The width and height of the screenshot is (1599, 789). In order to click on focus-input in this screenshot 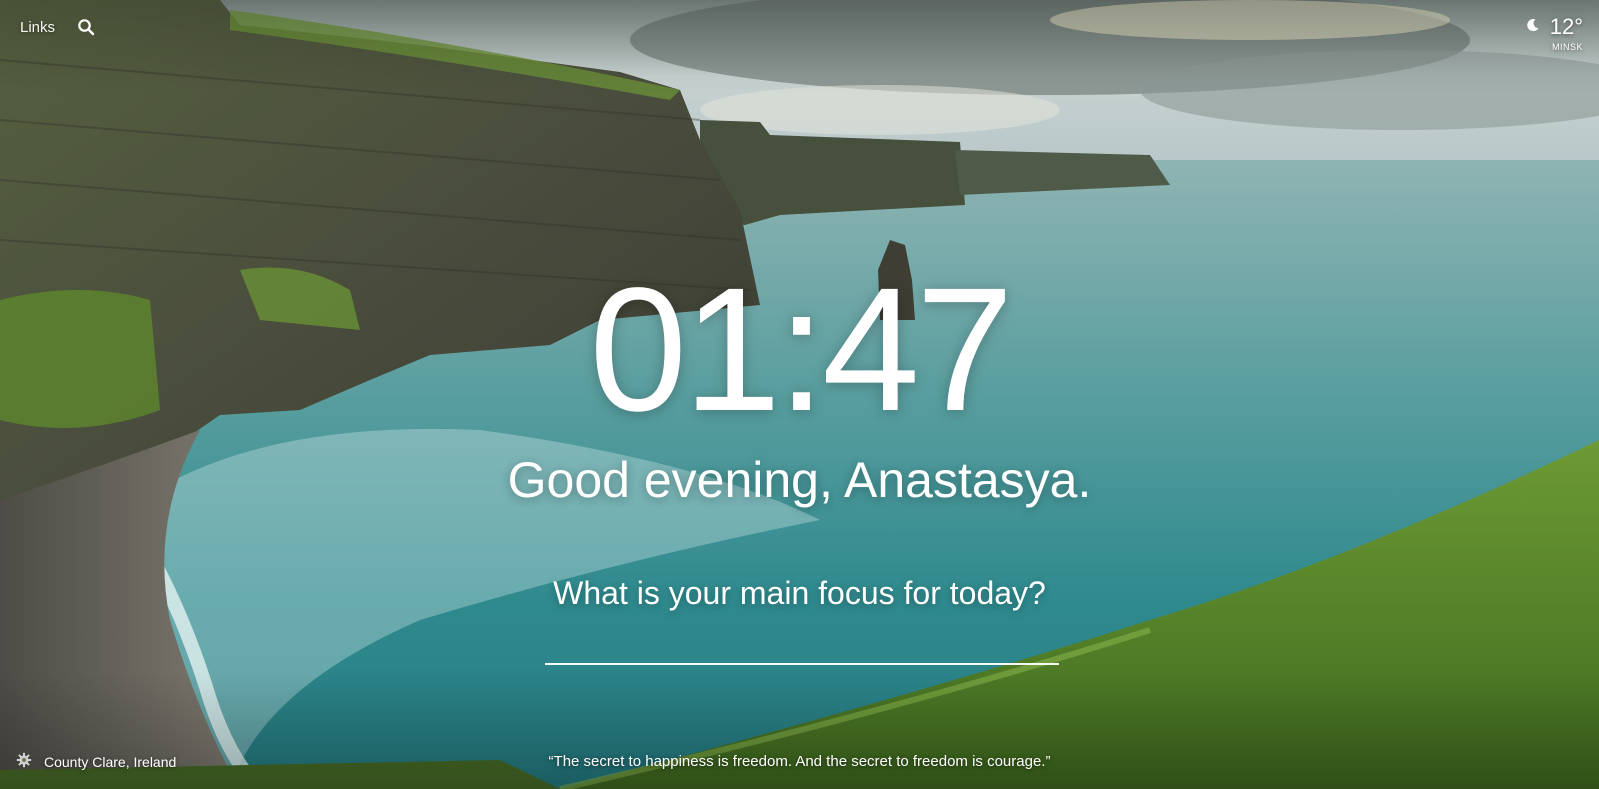, I will do `click(802, 640)`.